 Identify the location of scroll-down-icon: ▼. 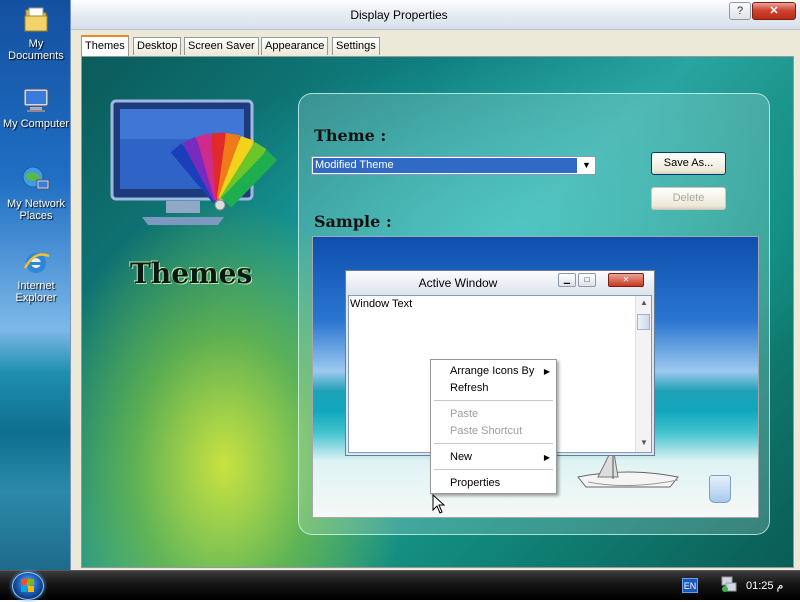
(644, 442).